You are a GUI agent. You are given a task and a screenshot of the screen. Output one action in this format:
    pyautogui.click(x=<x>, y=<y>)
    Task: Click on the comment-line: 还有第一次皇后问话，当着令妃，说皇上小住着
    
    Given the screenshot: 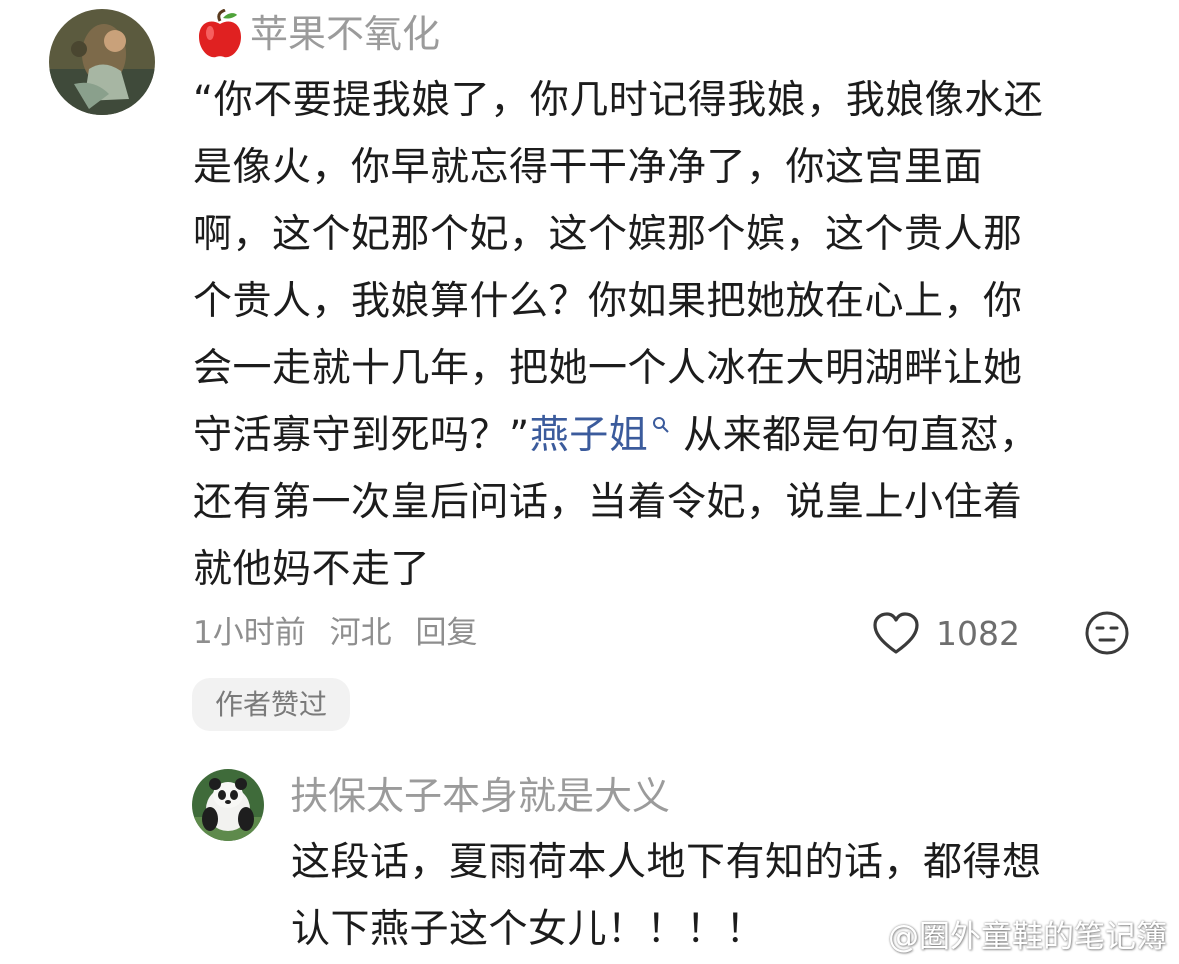 What is the action you would take?
    pyautogui.click(x=608, y=502)
    